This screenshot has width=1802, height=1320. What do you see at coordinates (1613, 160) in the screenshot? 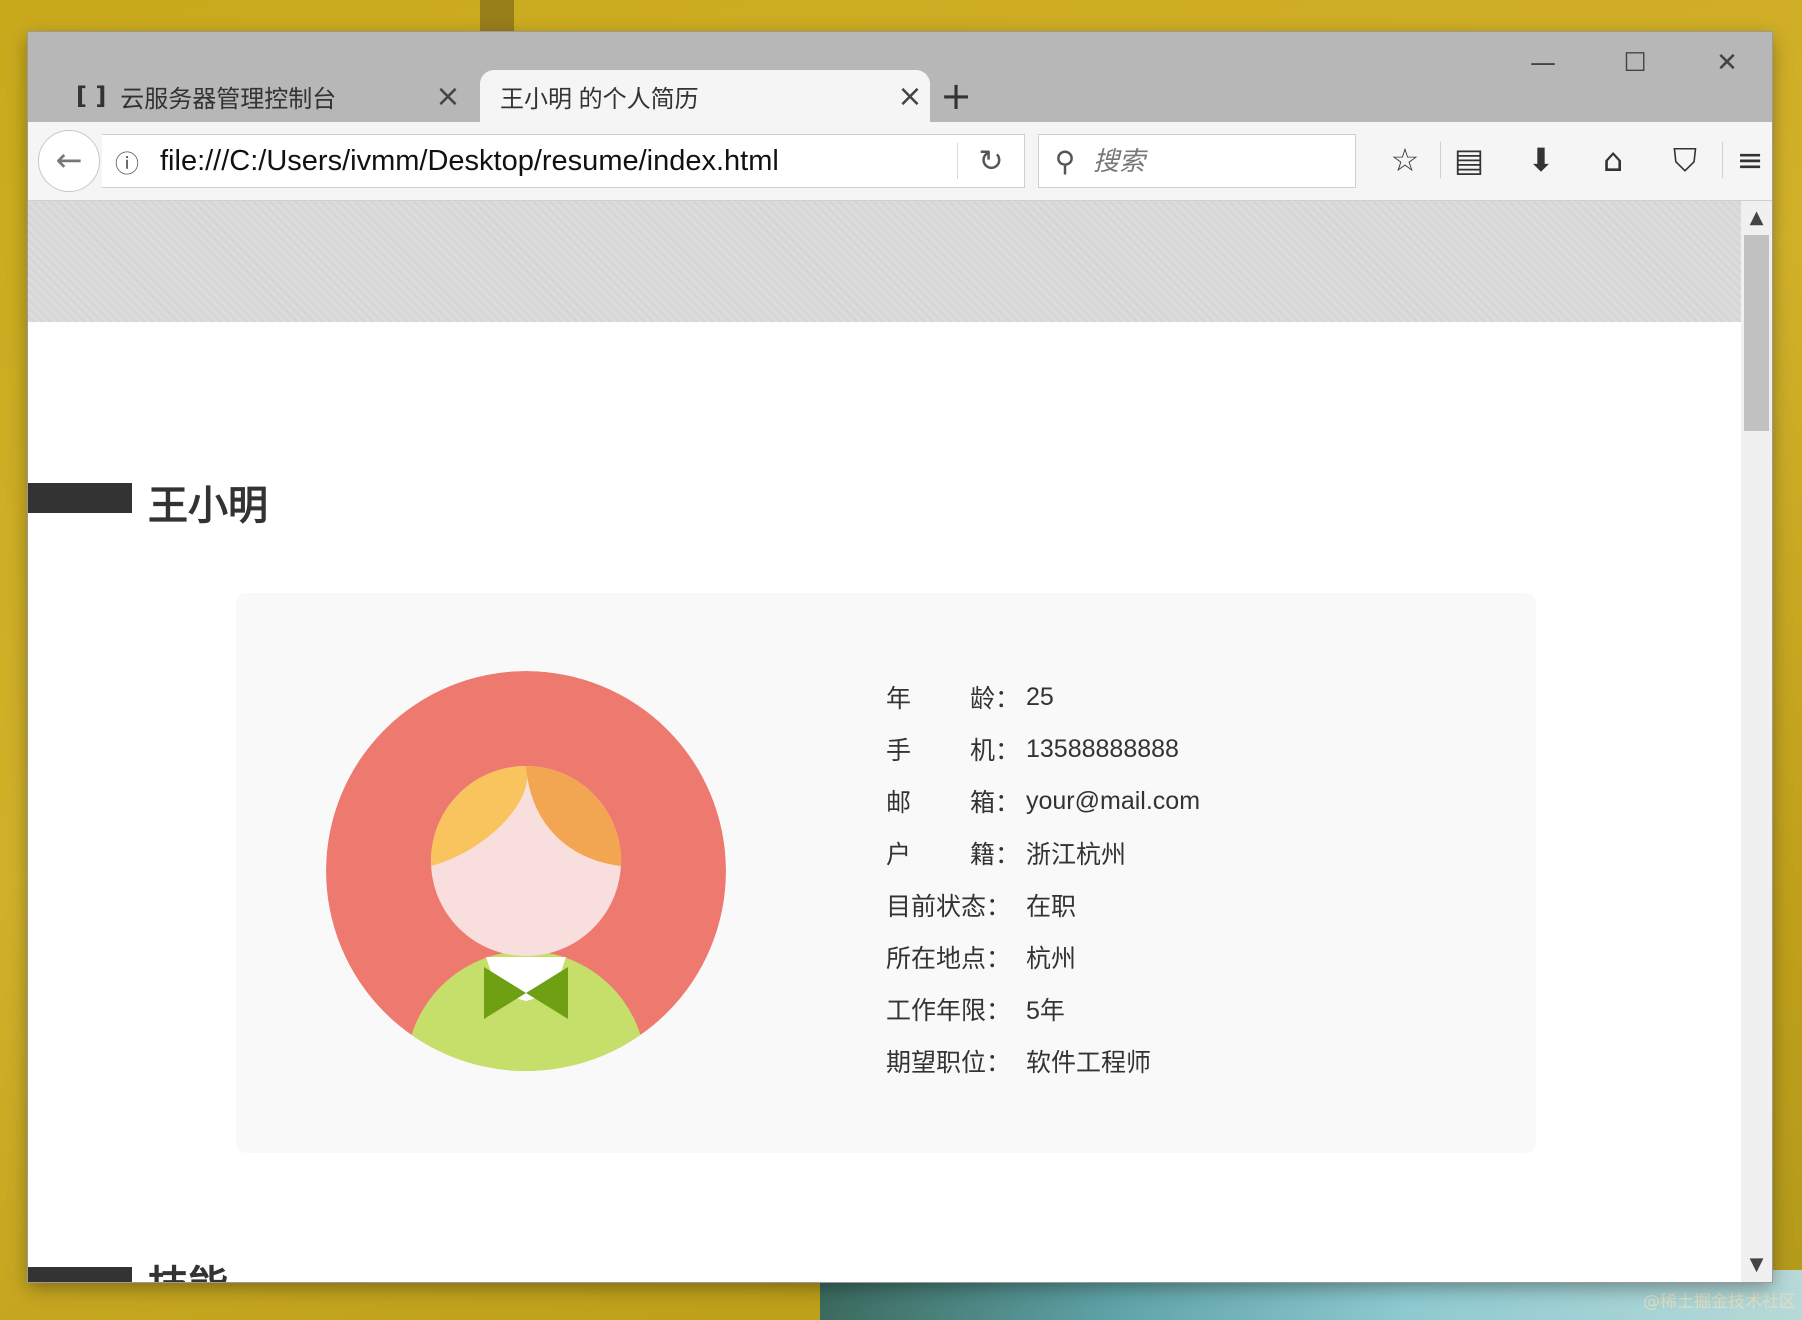
I see `home-icon: ⌂` at bounding box center [1613, 160].